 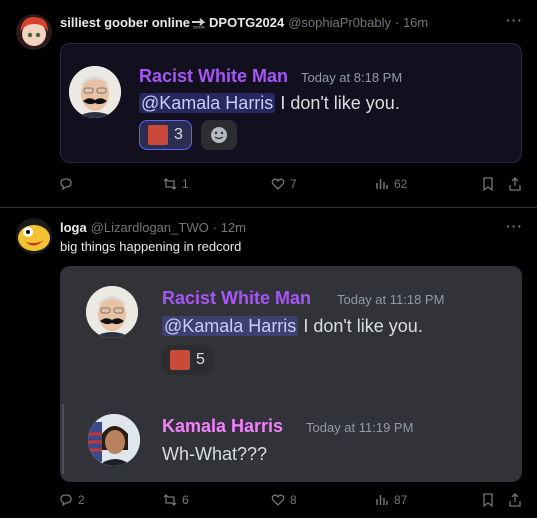 I want to click on reaction-pill: 5, so click(x=187, y=360).